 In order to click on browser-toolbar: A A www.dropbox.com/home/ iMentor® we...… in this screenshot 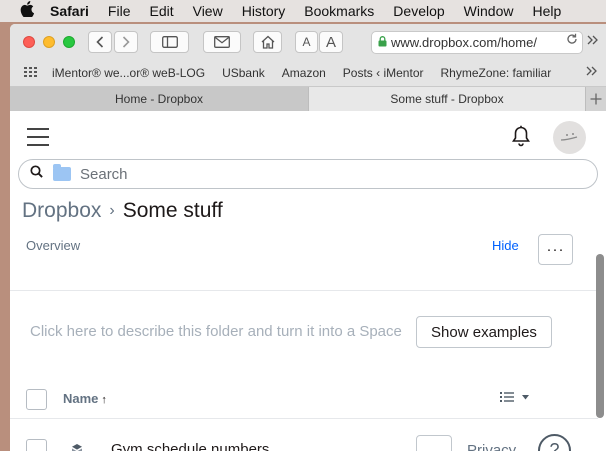, I will do `click(308, 55)`.